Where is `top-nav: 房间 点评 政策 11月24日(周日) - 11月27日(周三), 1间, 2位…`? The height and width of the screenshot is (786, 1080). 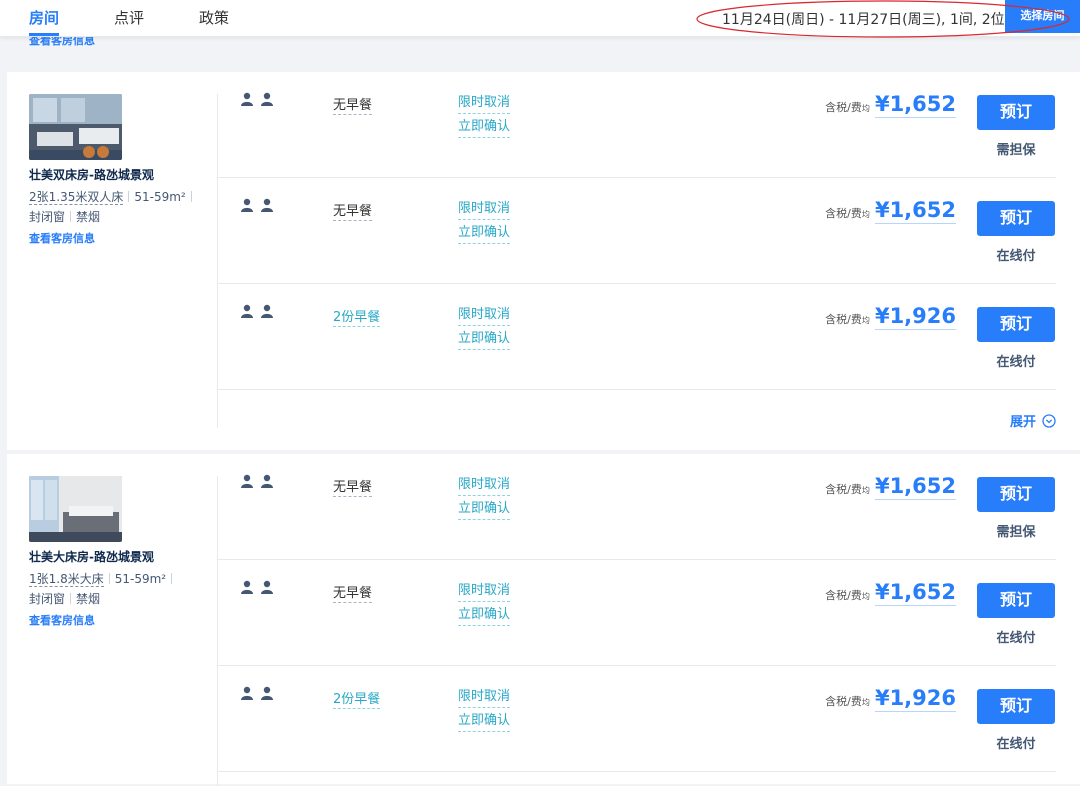
top-nav: 房间 点评 政策 11月24日(周日) - 11月27日(周三), 1间, 2位… is located at coordinates (540, 19).